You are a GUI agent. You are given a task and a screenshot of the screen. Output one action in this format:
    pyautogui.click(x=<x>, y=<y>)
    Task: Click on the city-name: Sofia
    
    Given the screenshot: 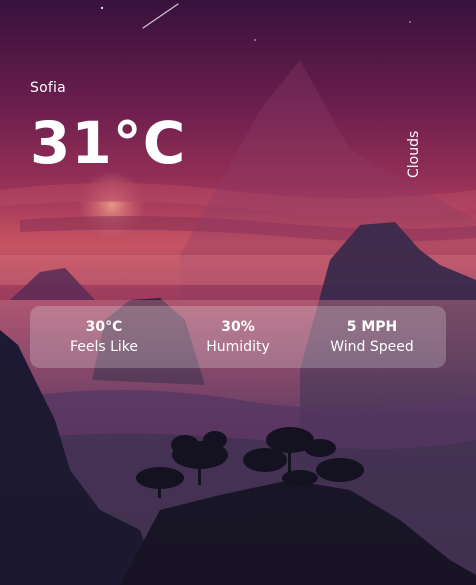 What is the action you would take?
    pyautogui.click(x=48, y=88)
    